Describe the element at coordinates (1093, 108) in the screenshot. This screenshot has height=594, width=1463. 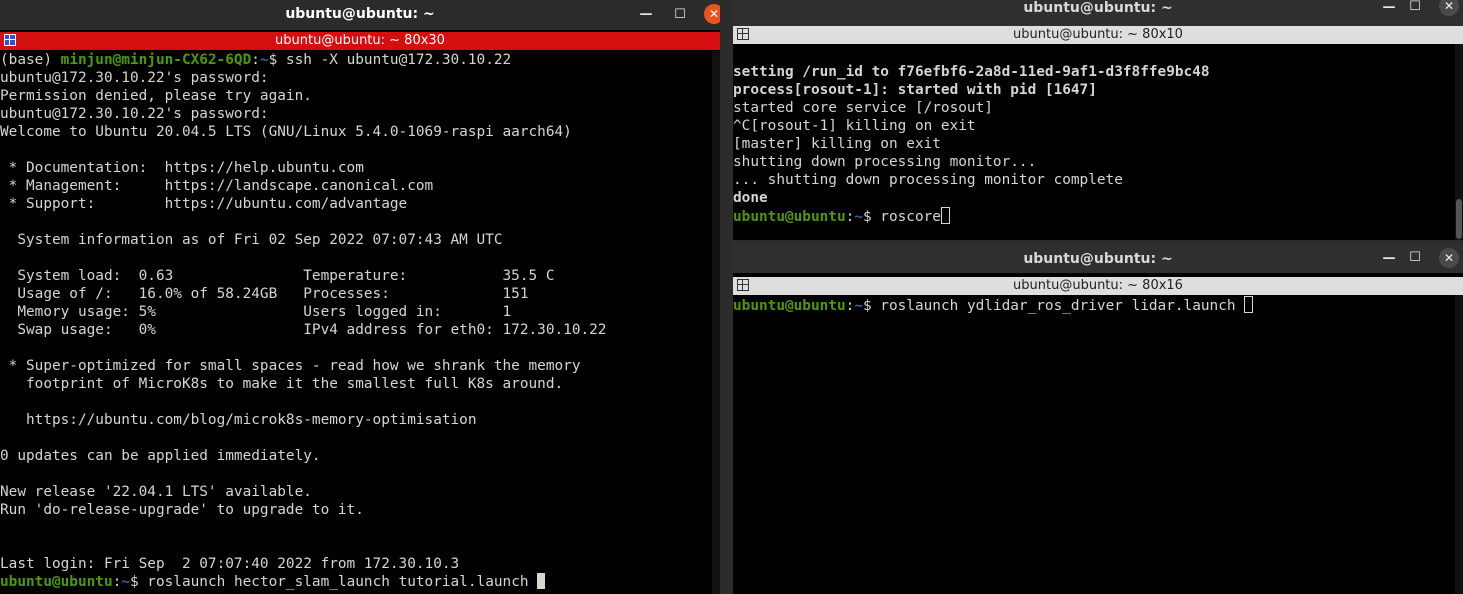
I see `terminal-line: started core service [/rosout]` at that location.